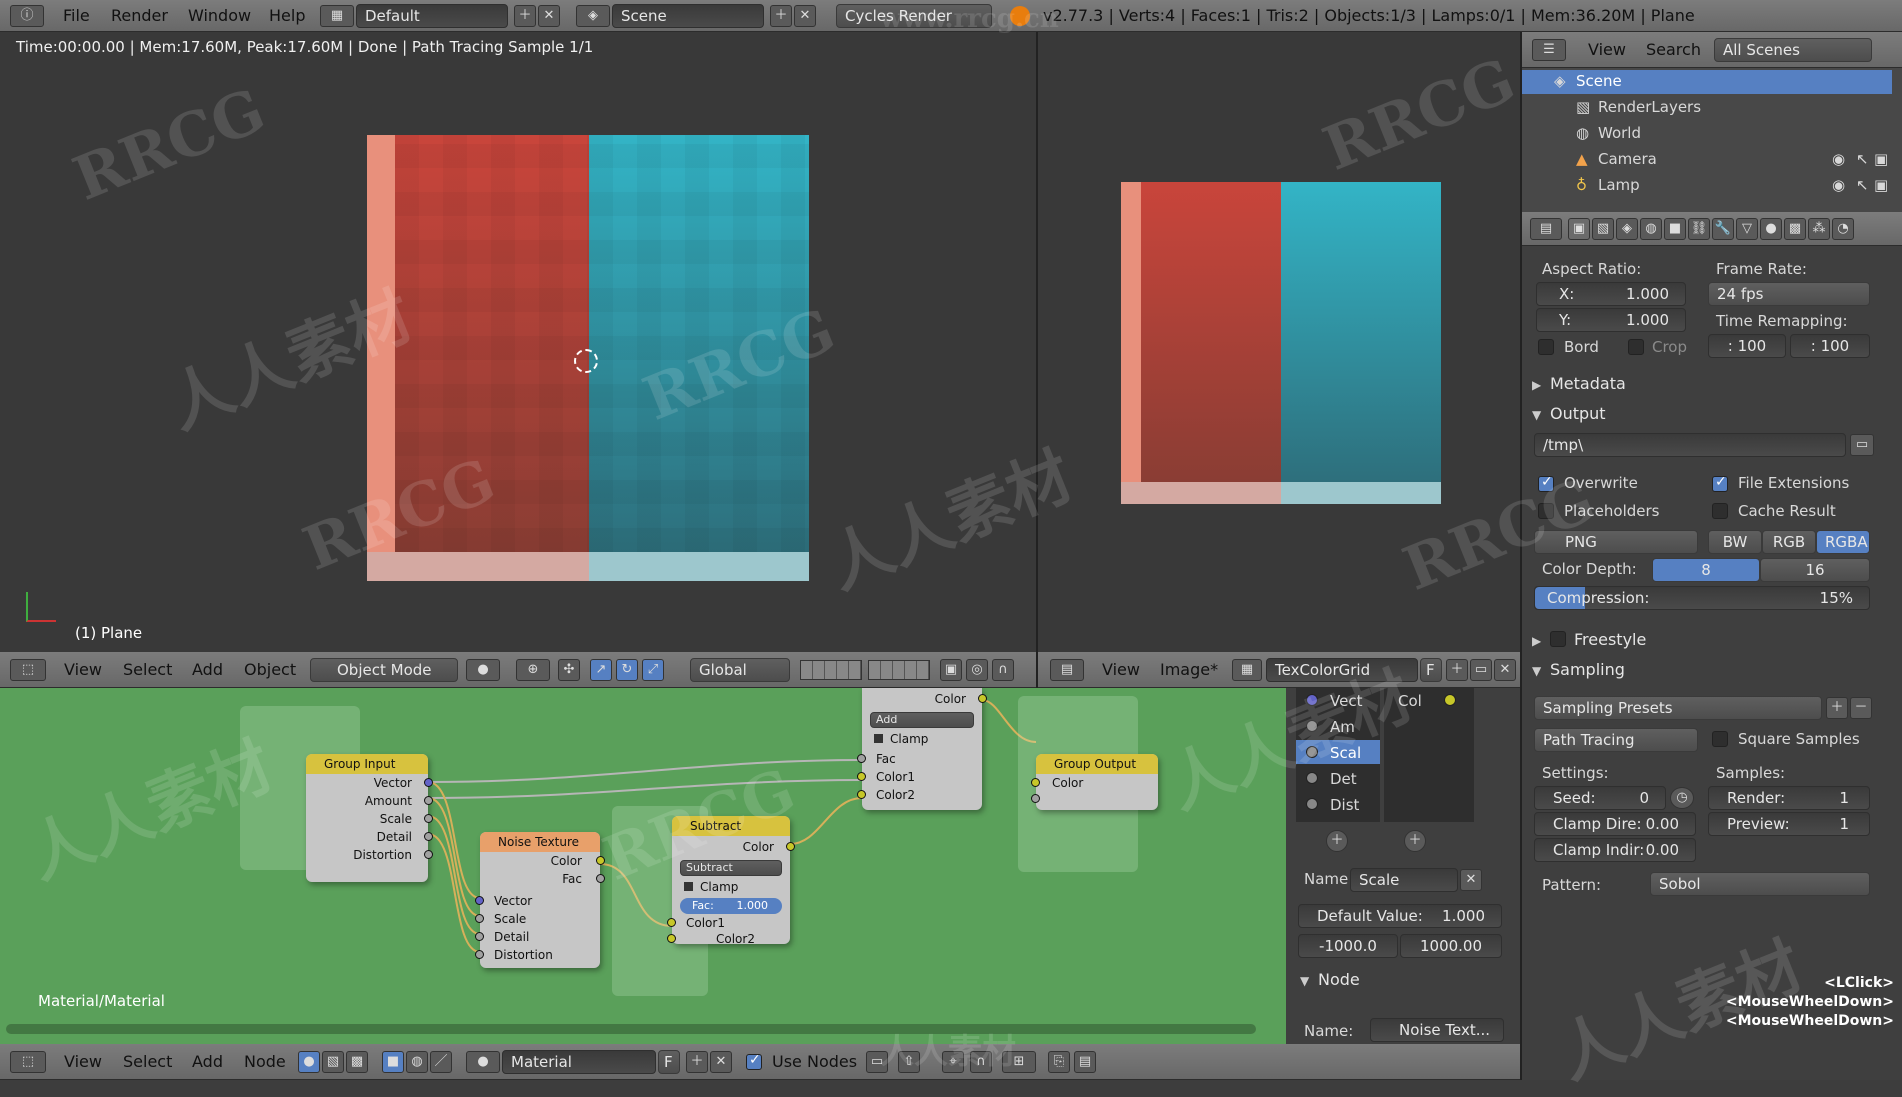 The width and height of the screenshot is (1902, 1097). I want to click on image-editor-type-icon: ▤, so click(1067, 670).